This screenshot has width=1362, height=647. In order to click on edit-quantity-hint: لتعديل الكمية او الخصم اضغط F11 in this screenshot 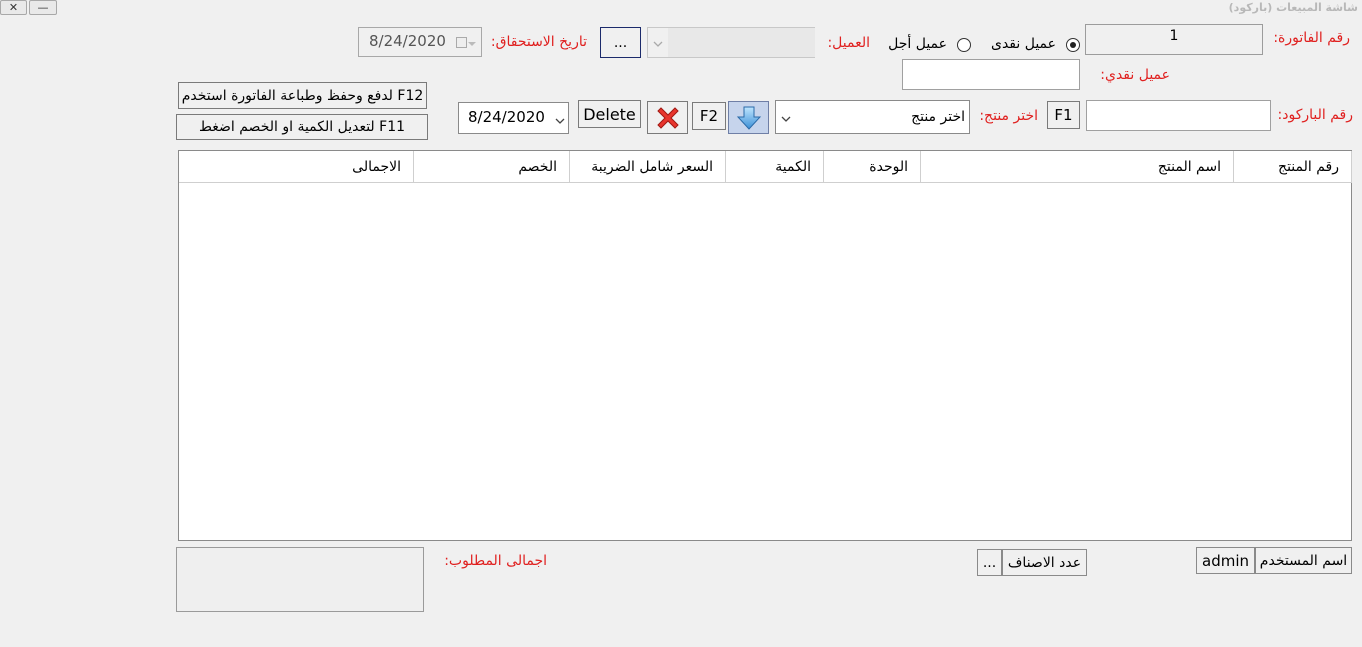, I will do `click(302, 127)`.